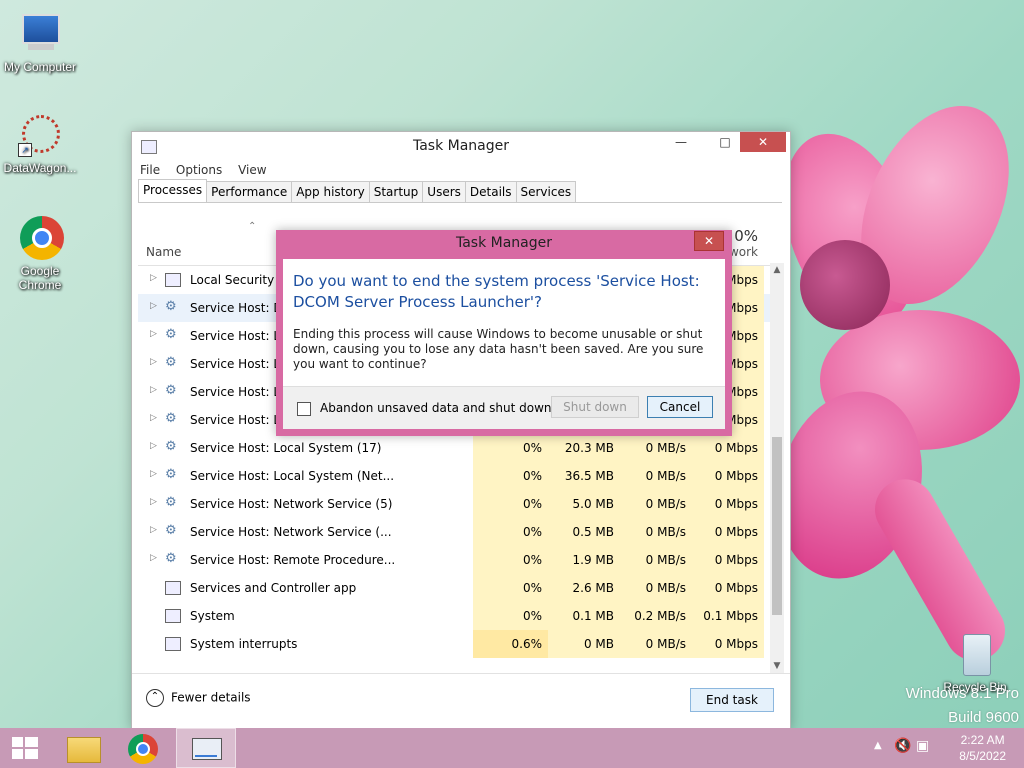  What do you see at coordinates (982, 748) in the screenshot?
I see `clock: 2:22 AM 8/5/2022` at bounding box center [982, 748].